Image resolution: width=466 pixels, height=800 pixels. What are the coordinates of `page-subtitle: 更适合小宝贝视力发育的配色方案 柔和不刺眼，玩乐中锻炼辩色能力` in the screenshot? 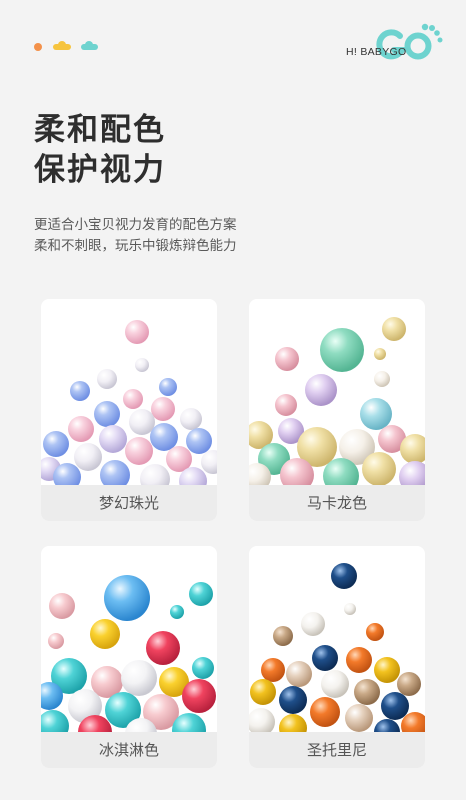 It's located at (135, 236).